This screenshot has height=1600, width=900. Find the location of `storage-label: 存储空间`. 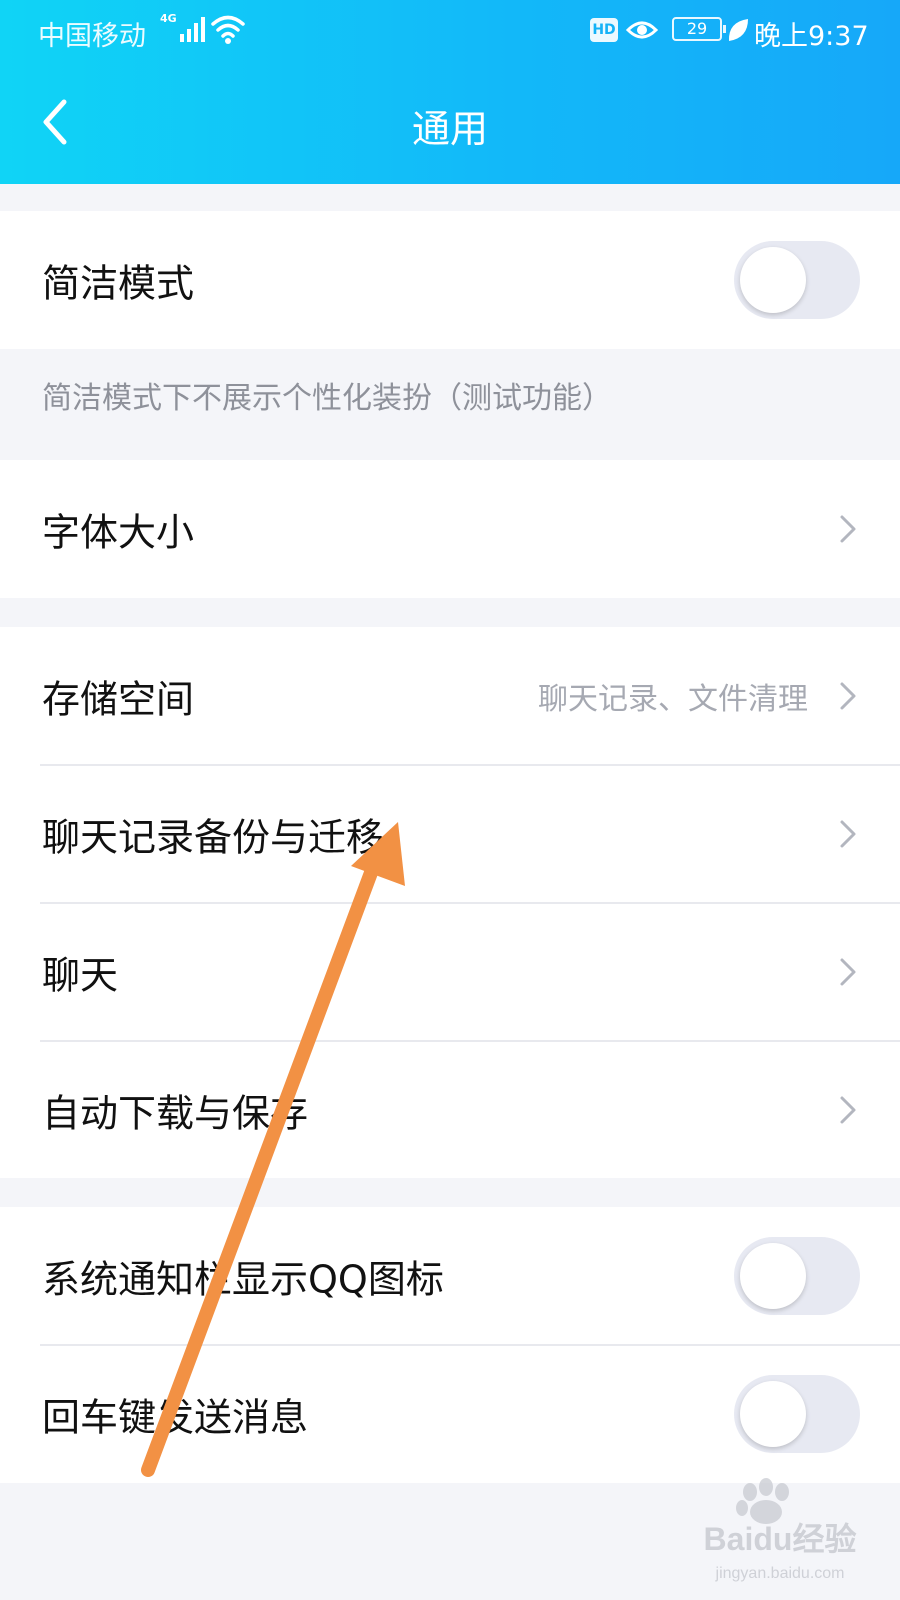

storage-label: 存储空间 is located at coordinates (118, 699).